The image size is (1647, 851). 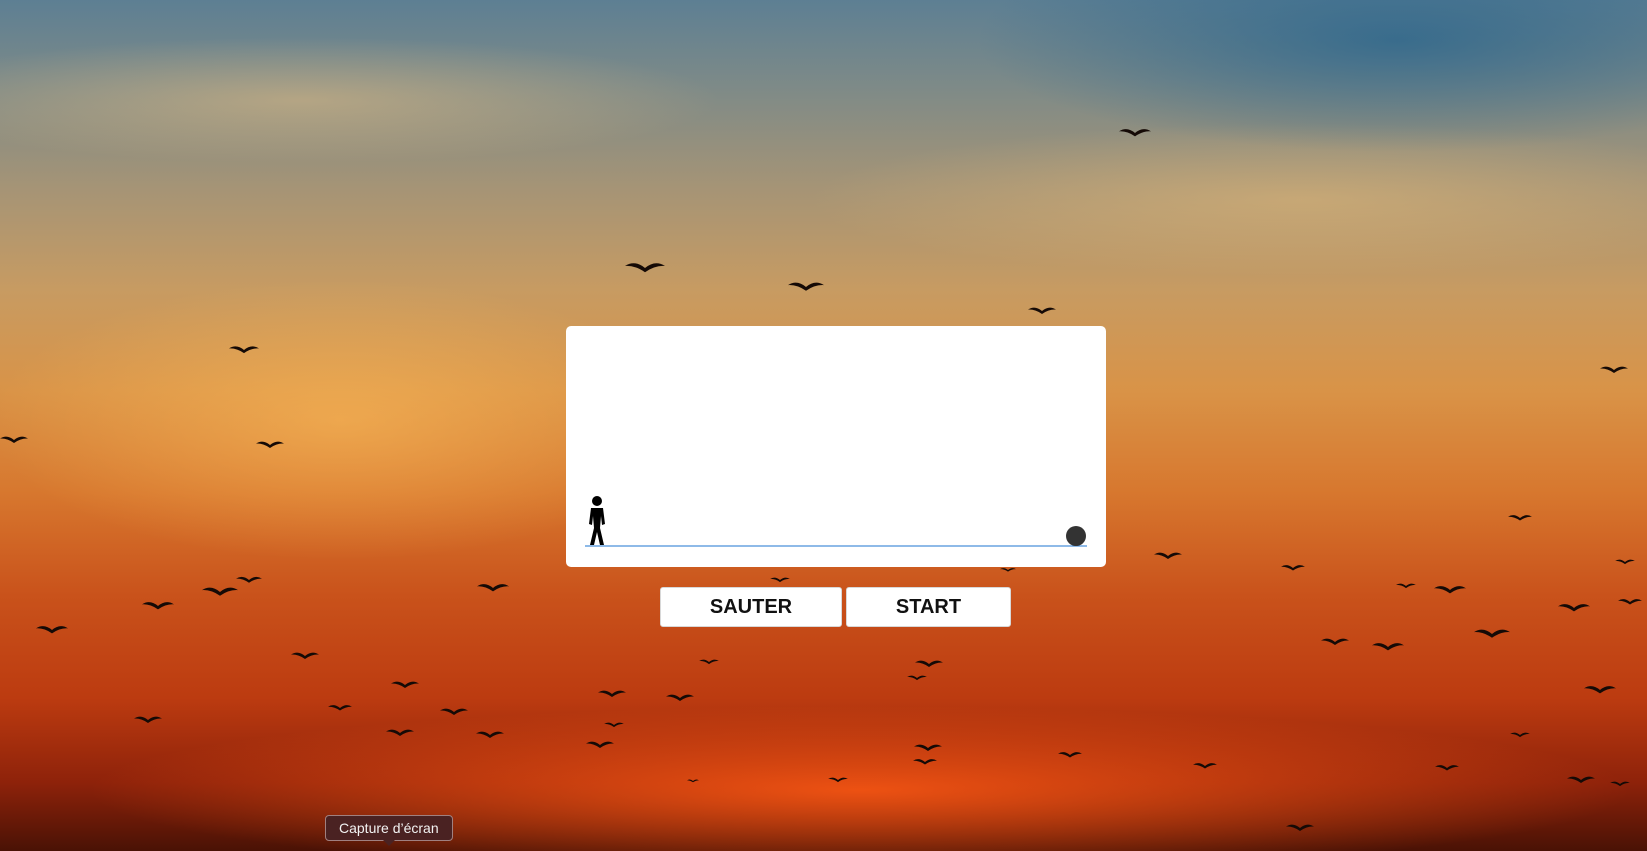 What do you see at coordinates (389, 828) in the screenshot?
I see `screenshot-tooltip: Capture d’écran` at bounding box center [389, 828].